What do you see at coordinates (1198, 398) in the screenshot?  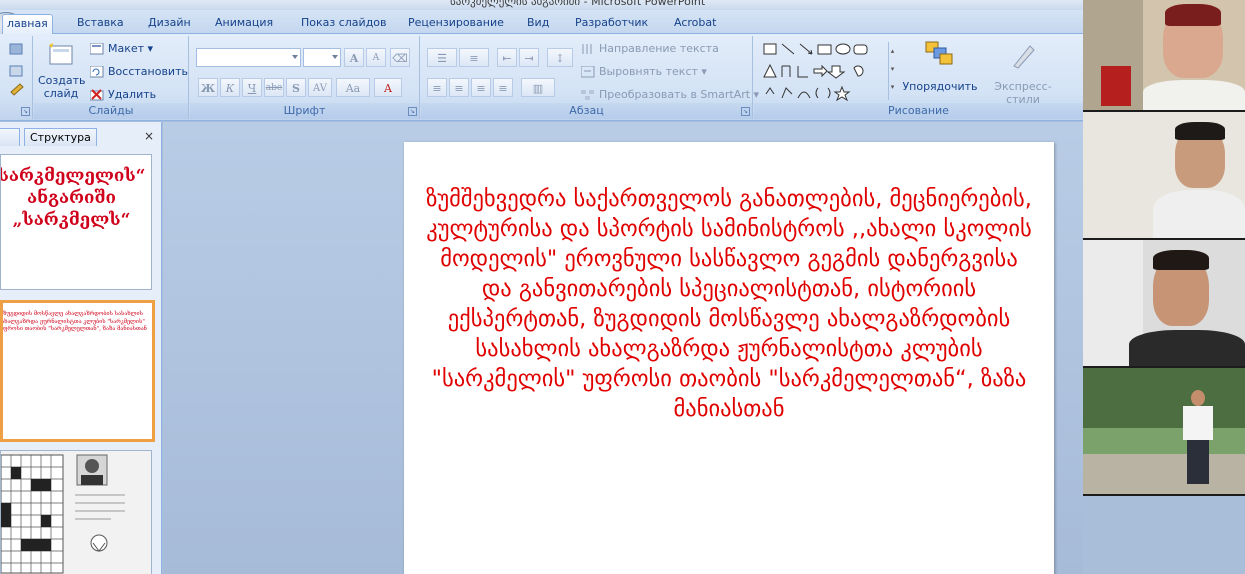 I see `participant-4-head` at bounding box center [1198, 398].